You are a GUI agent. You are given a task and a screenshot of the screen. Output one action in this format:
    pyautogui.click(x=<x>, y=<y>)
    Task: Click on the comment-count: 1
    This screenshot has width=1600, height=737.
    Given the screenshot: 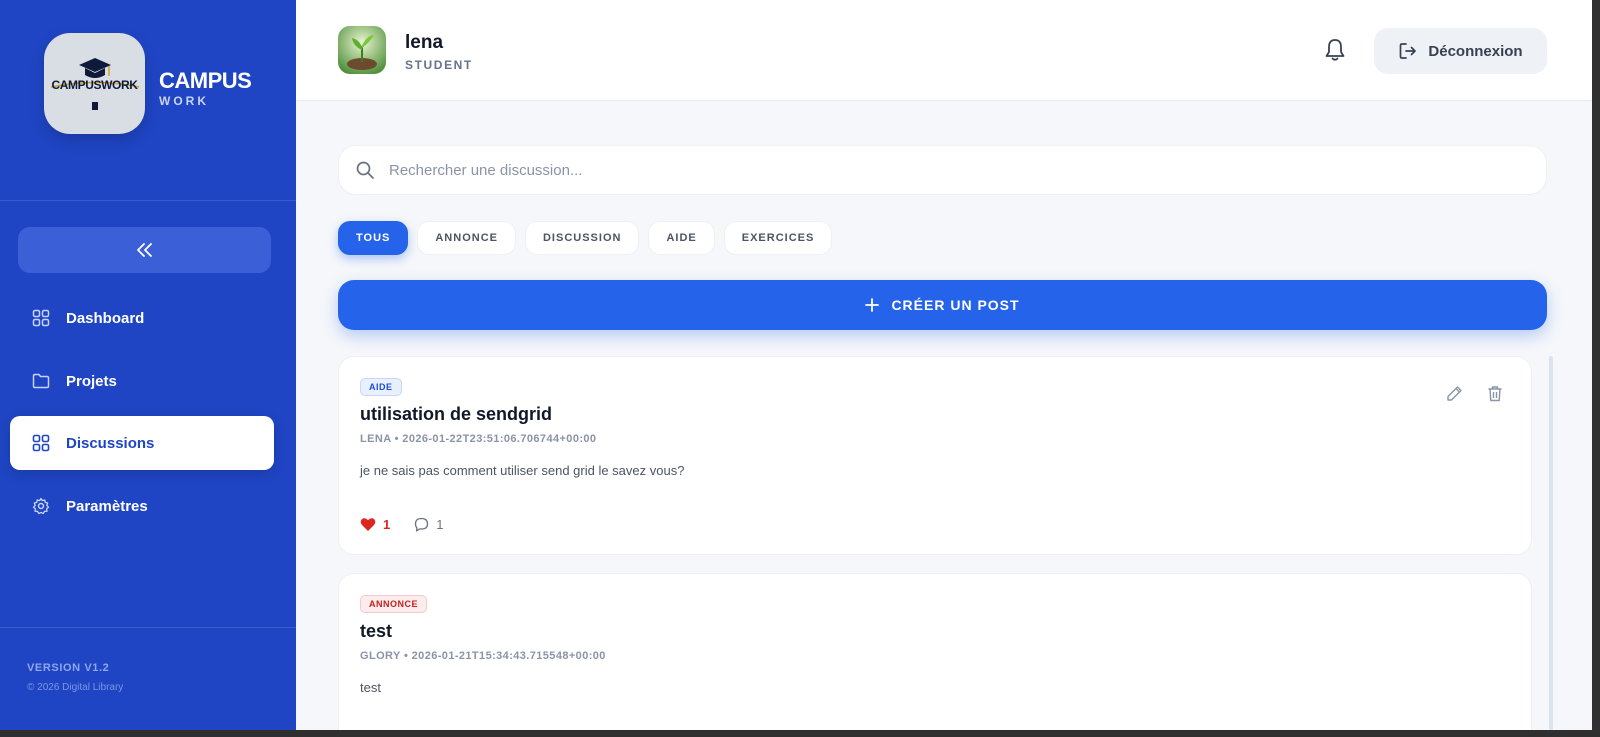 What is the action you would take?
    pyautogui.click(x=440, y=524)
    